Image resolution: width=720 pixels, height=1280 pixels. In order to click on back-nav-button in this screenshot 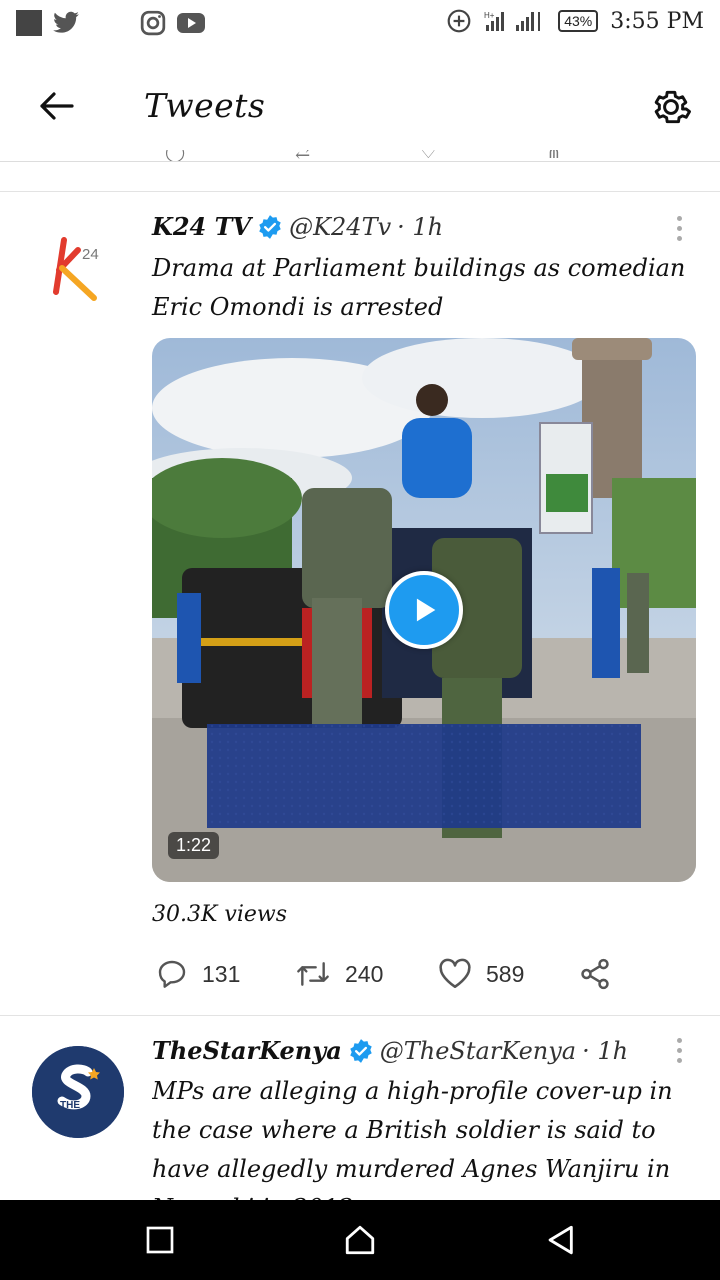, I will do `click(560, 1240)`.